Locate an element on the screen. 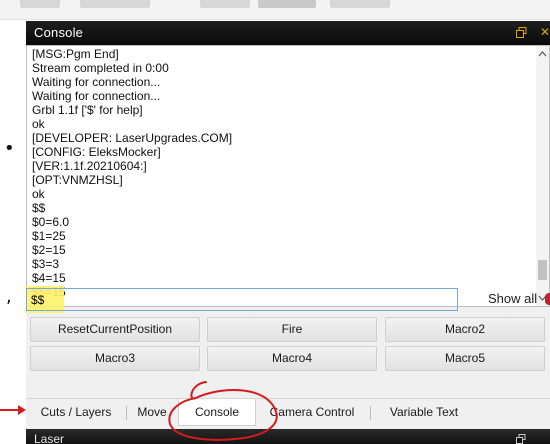 This screenshot has width=550, height=444. log-scrollbar is located at coordinates (542, 176).